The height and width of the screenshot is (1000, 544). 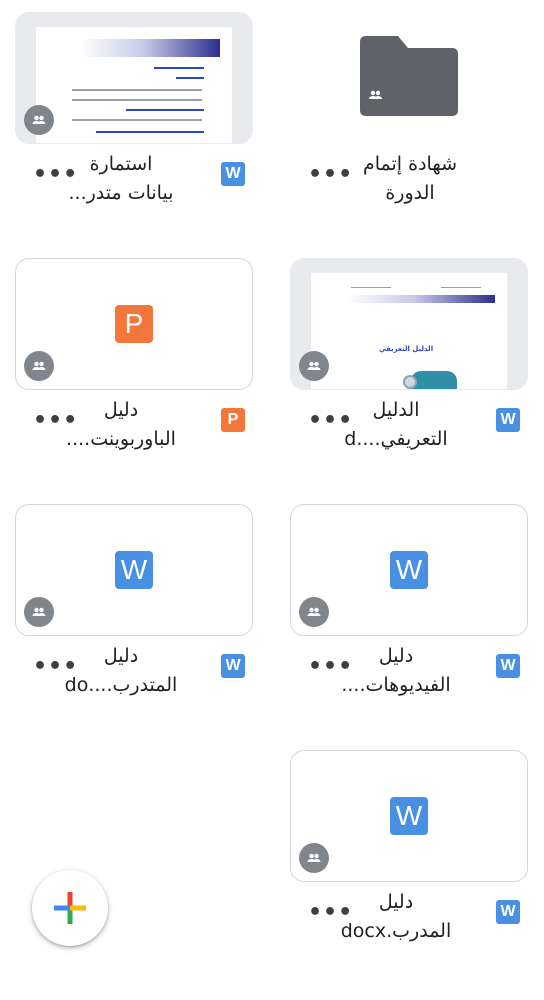 I want to click on file-thumbnail-trainer-guide: W, so click(x=409, y=816).